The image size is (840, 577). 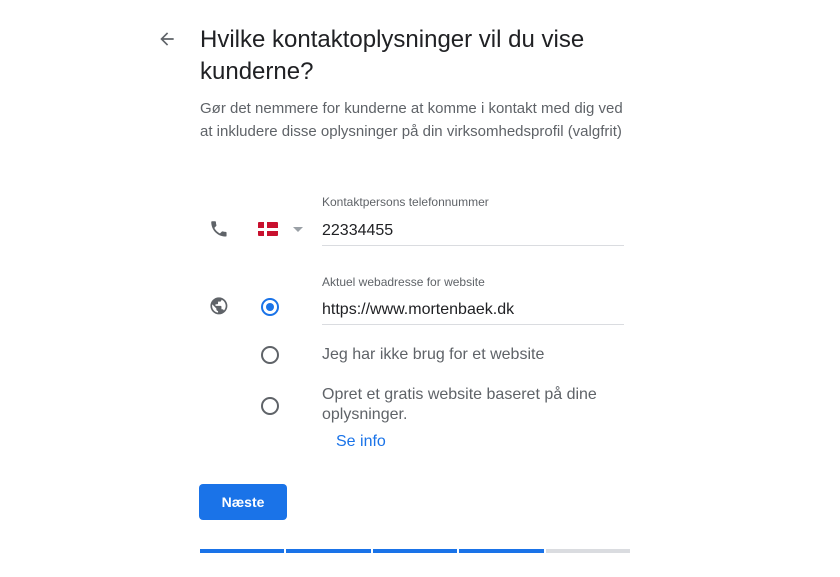 I want to click on globe-icon, so click(x=219, y=306).